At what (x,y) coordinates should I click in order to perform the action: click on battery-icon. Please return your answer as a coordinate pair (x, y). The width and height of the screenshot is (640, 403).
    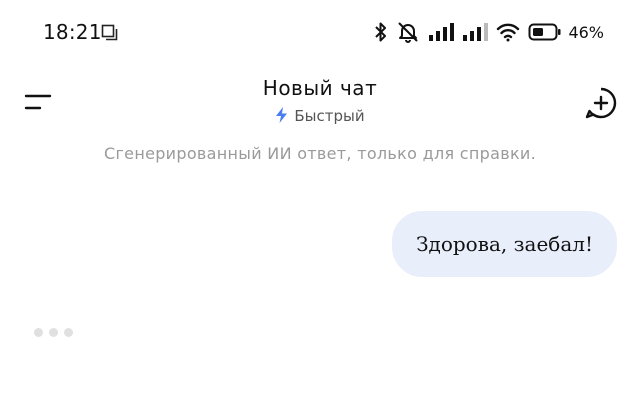
    Looking at the image, I should click on (544, 32).